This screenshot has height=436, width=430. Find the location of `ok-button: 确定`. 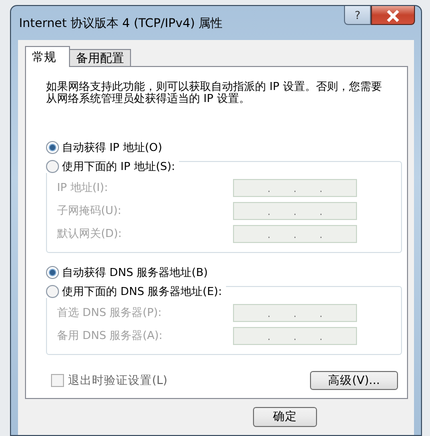

ok-button: 确定 is located at coordinates (285, 417).